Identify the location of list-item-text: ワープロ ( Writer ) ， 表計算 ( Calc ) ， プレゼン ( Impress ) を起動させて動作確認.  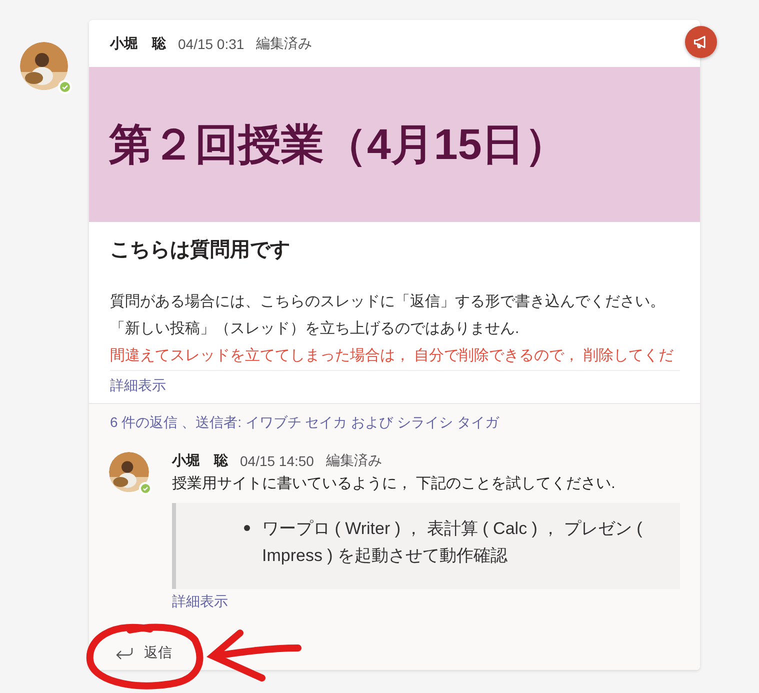
(453, 542).